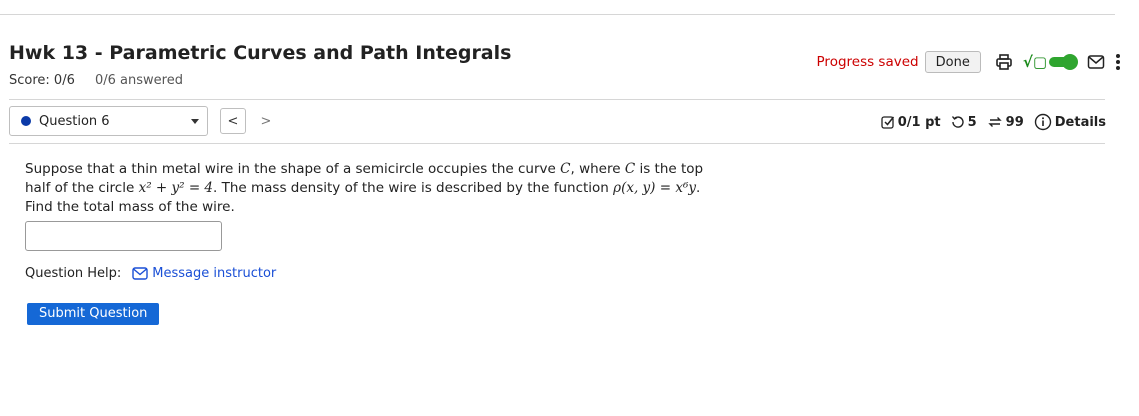  What do you see at coordinates (233, 121) in the screenshot?
I see `previous-question-button: <` at bounding box center [233, 121].